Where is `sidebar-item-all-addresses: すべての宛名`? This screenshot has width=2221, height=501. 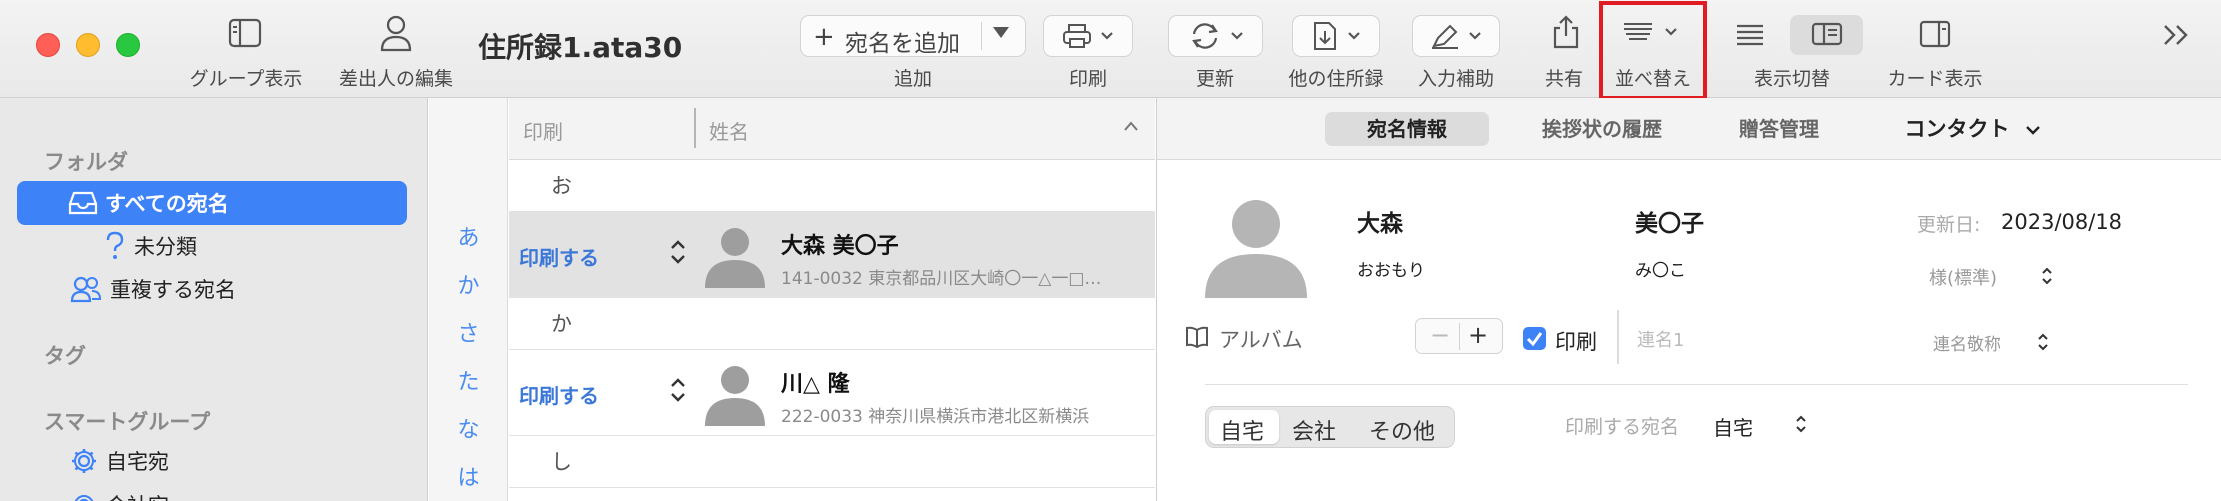 sidebar-item-all-addresses: すべての宛名 is located at coordinates (212, 203).